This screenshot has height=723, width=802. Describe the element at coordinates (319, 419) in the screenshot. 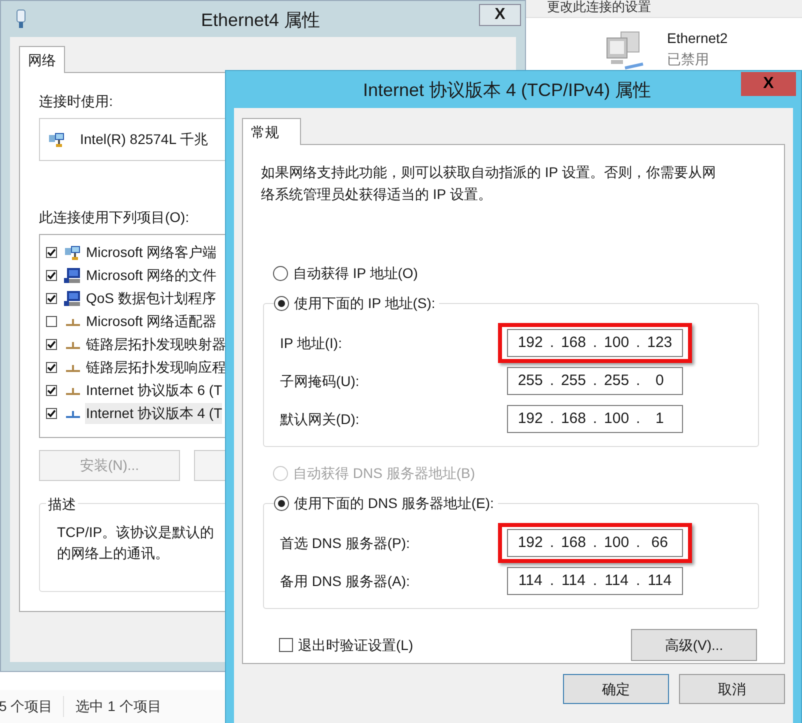

I see `field-label: 默认网关(D):` at that location.